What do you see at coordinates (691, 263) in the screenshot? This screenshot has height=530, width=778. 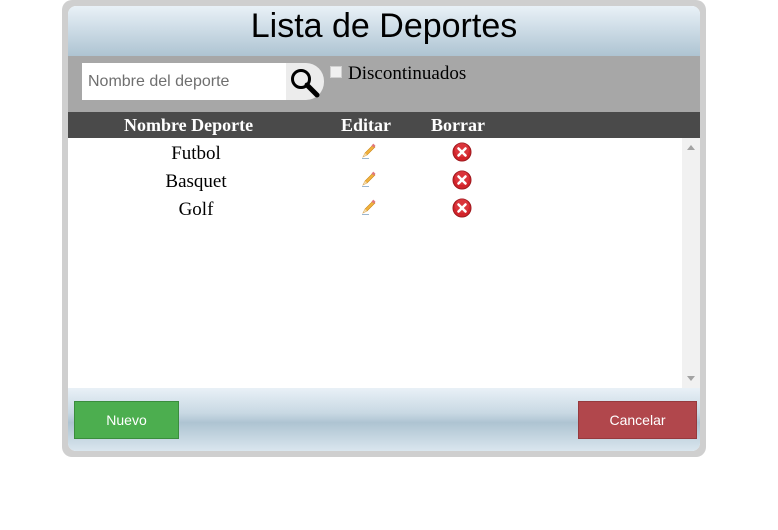 I see `vertical-scrollbar` at bounding box center [691, 263].